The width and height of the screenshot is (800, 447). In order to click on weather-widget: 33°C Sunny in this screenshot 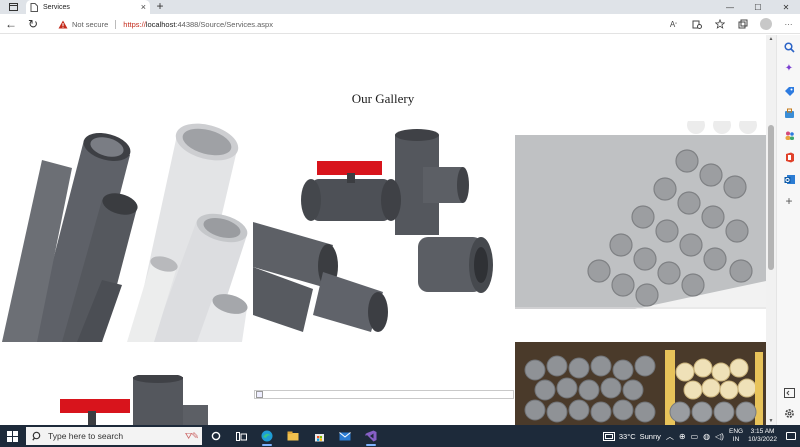, I will do `click(631, 436)`.